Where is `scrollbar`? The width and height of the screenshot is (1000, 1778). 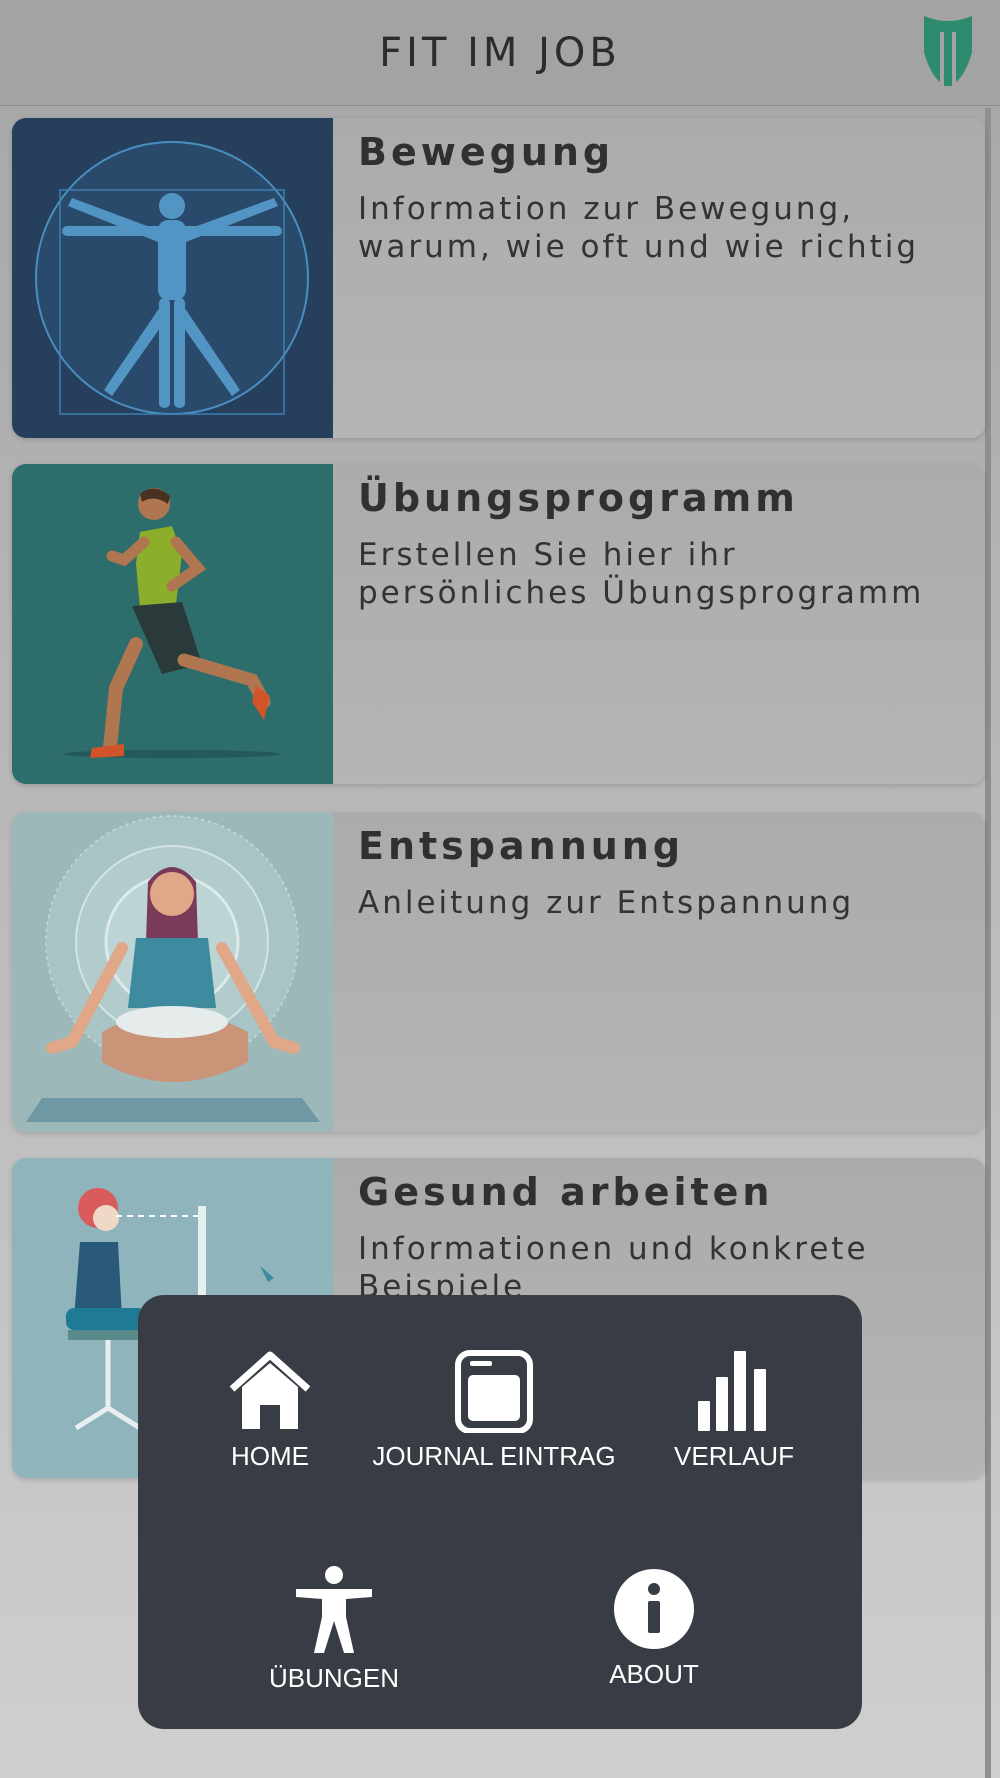
scrollbar is located at coordinates (988, 943).